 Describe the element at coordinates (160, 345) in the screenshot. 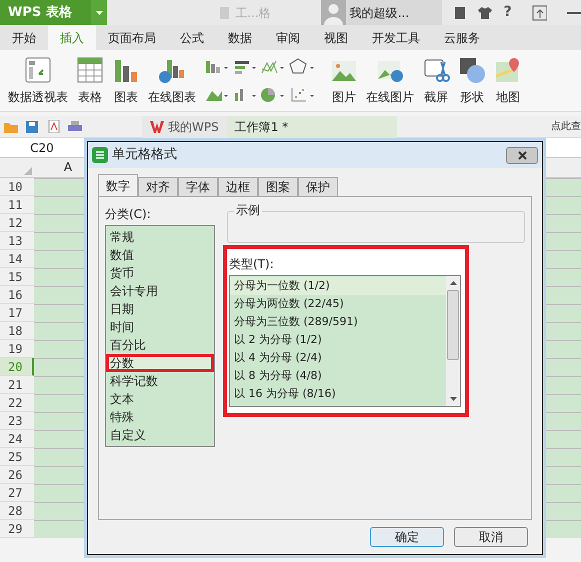

I see `category-item: 百分比` at that location.